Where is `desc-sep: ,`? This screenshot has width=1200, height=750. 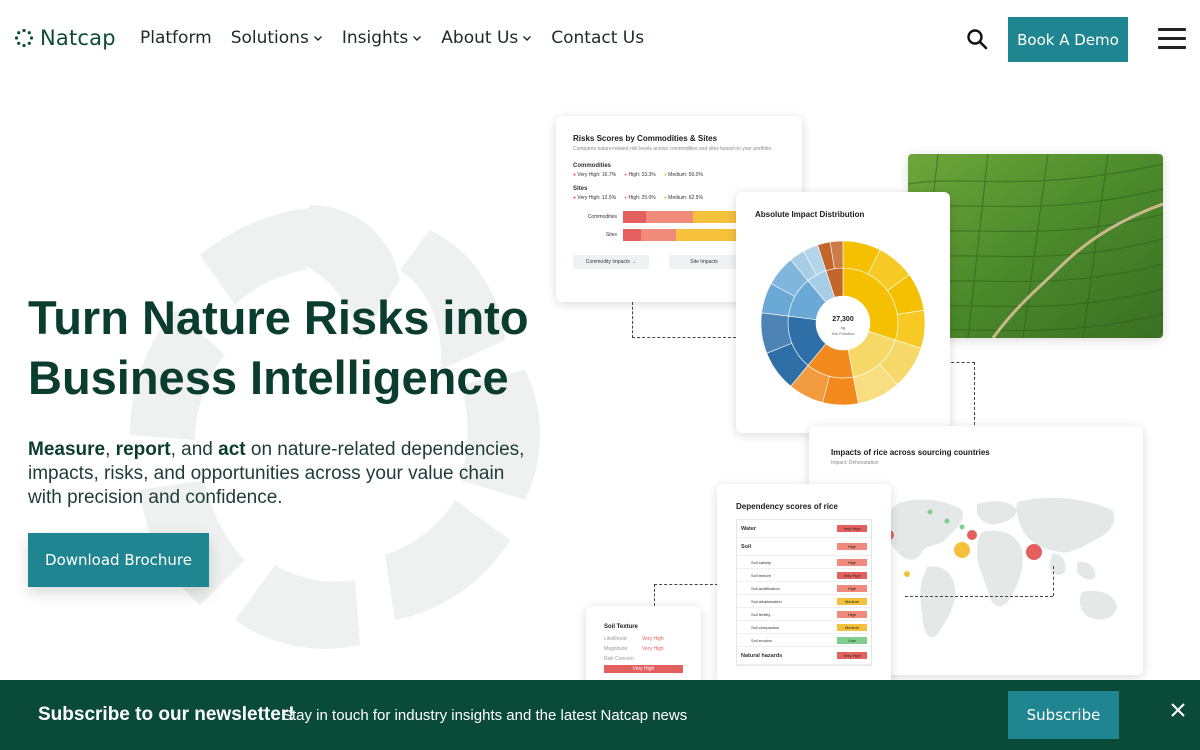
desc-sep: , is located at coordinates (110, 449).